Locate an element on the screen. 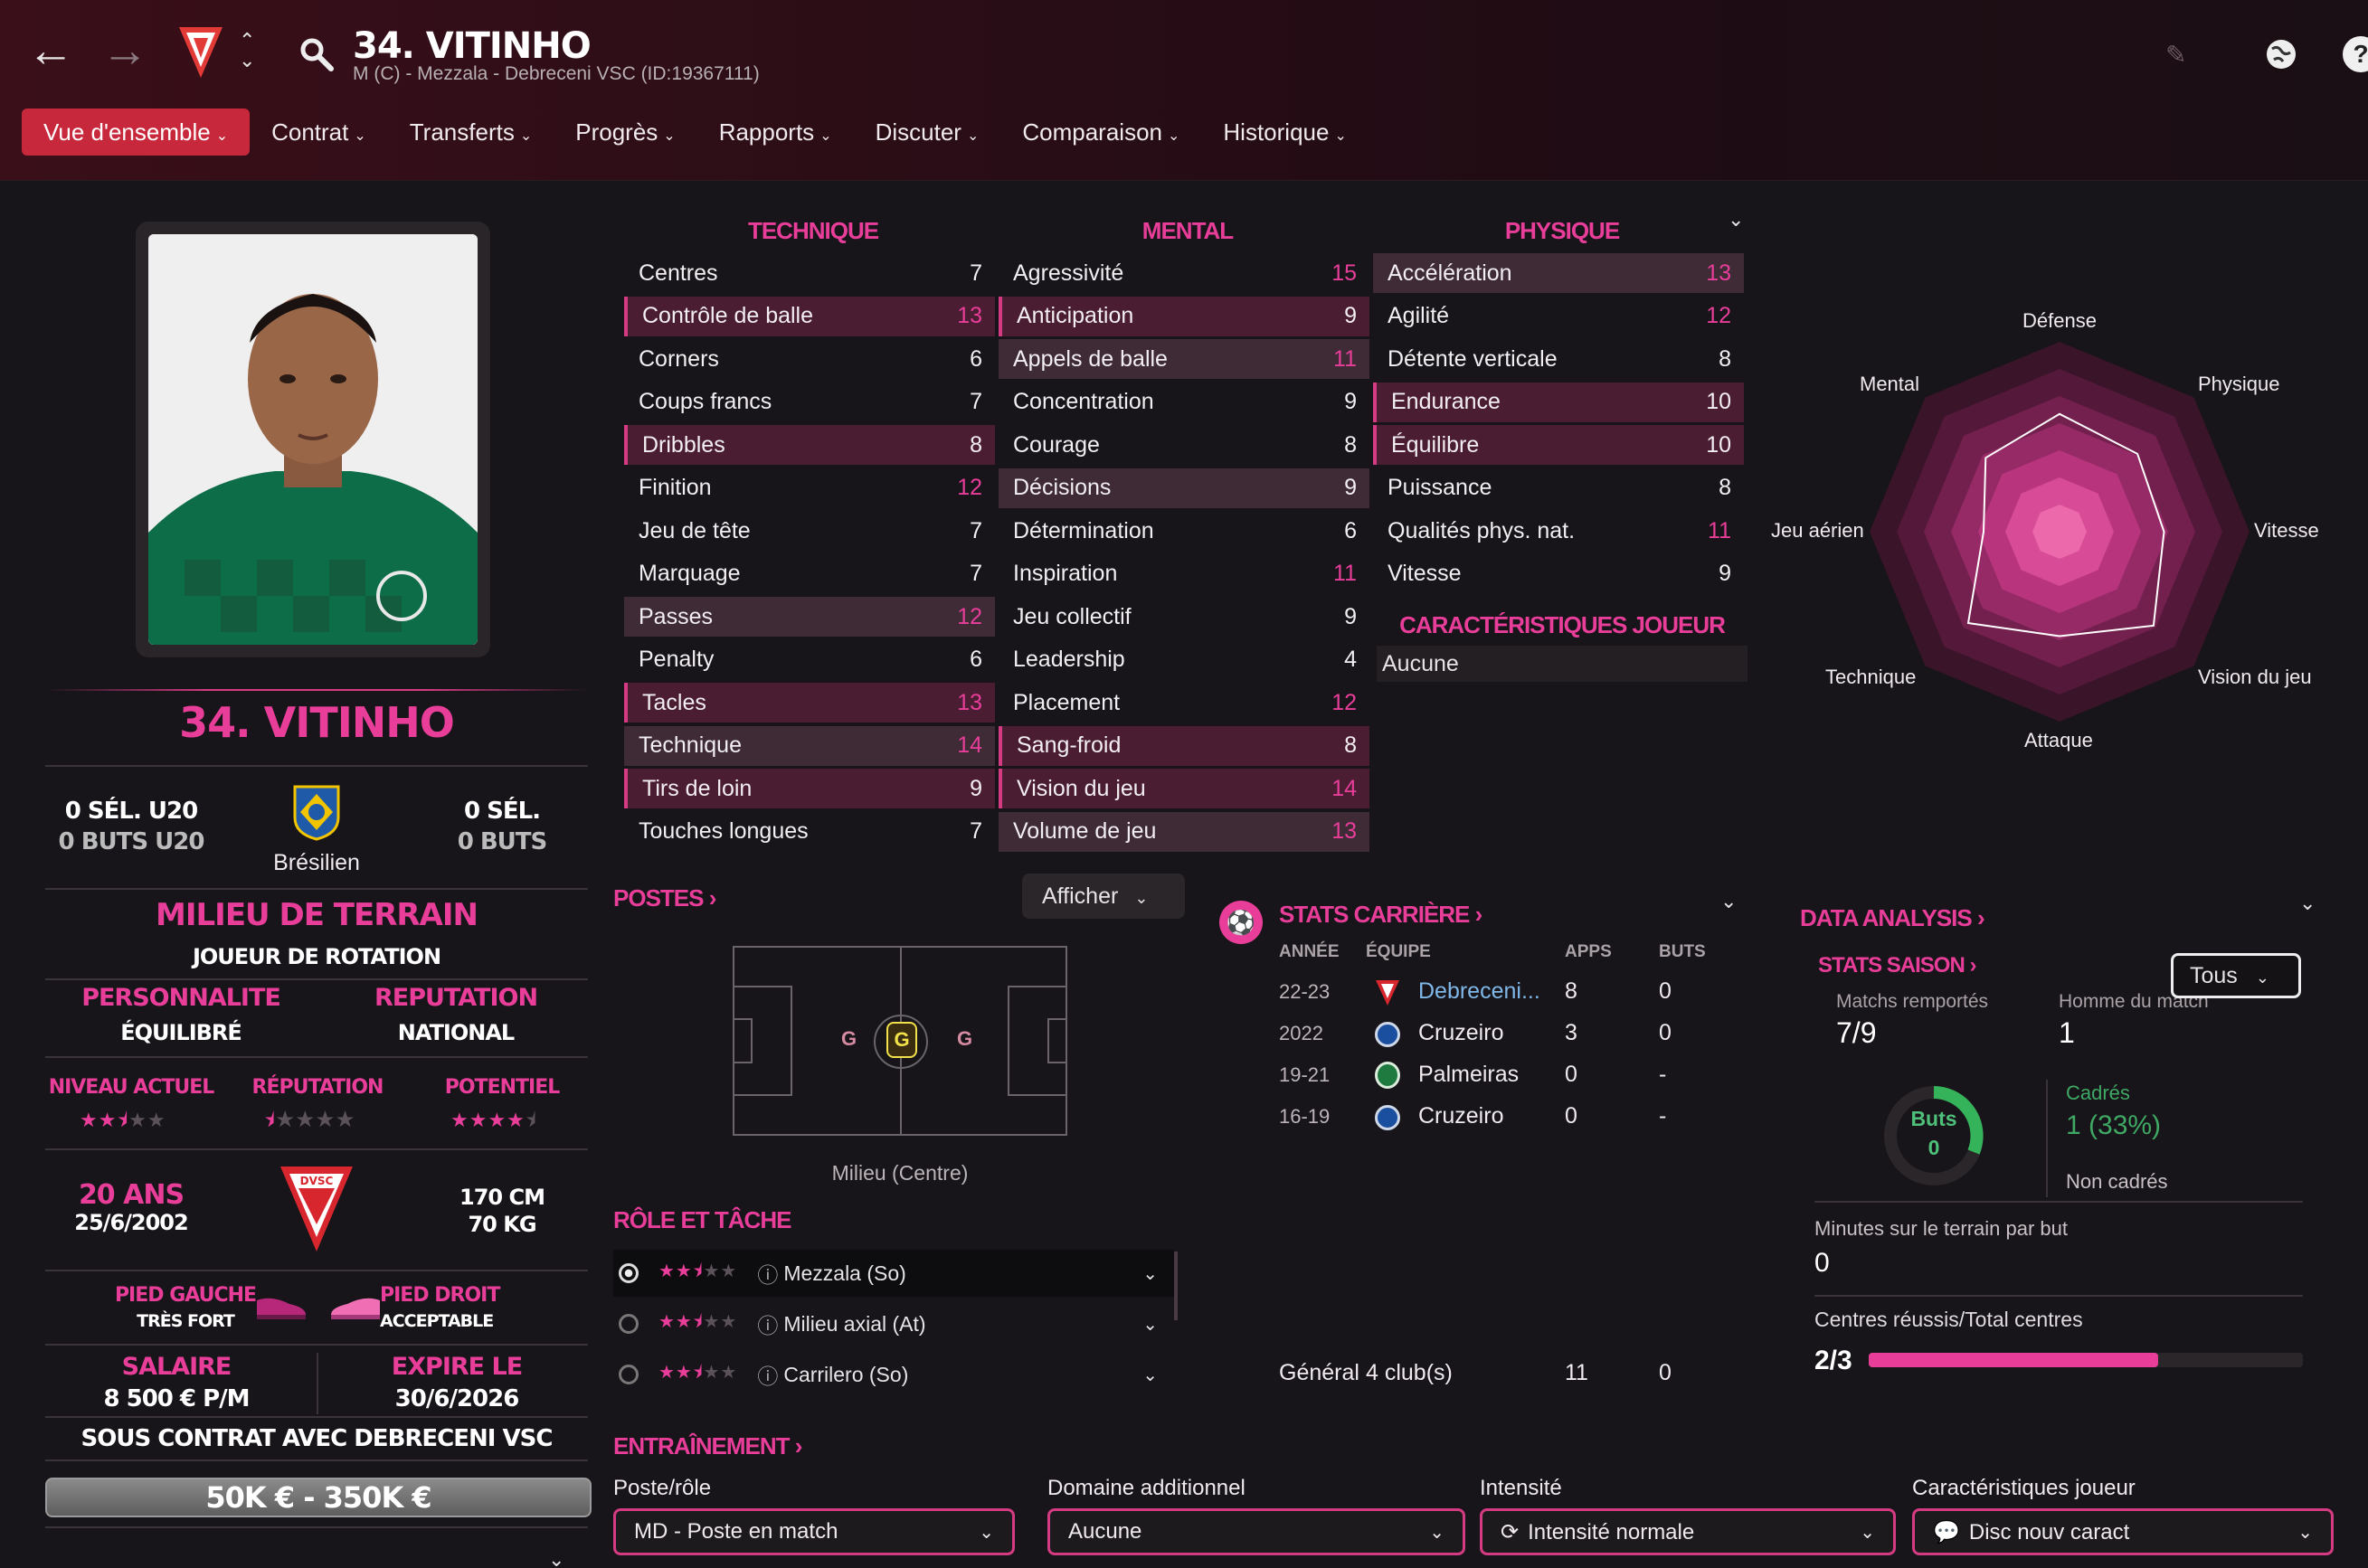  attribute-row: Accélération 13 is located at coordinates (1559, 273).